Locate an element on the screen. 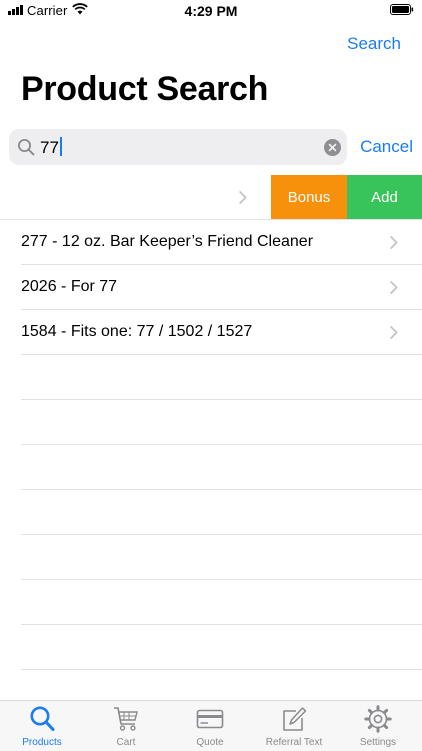 Image resolution: width=422 pixels, height=751 pixels. list-item: 277 - 12 oz. Bar Keeper’s Friend Cleaner is located at coordinates (221, 242).